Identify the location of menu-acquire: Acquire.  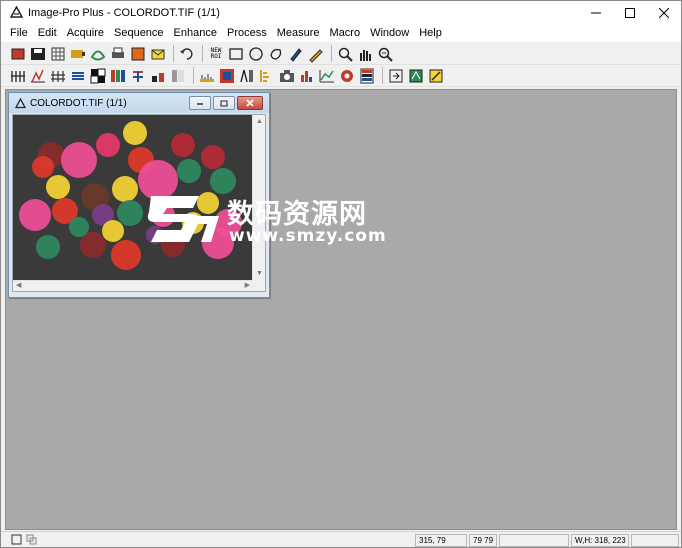
(85, 33).